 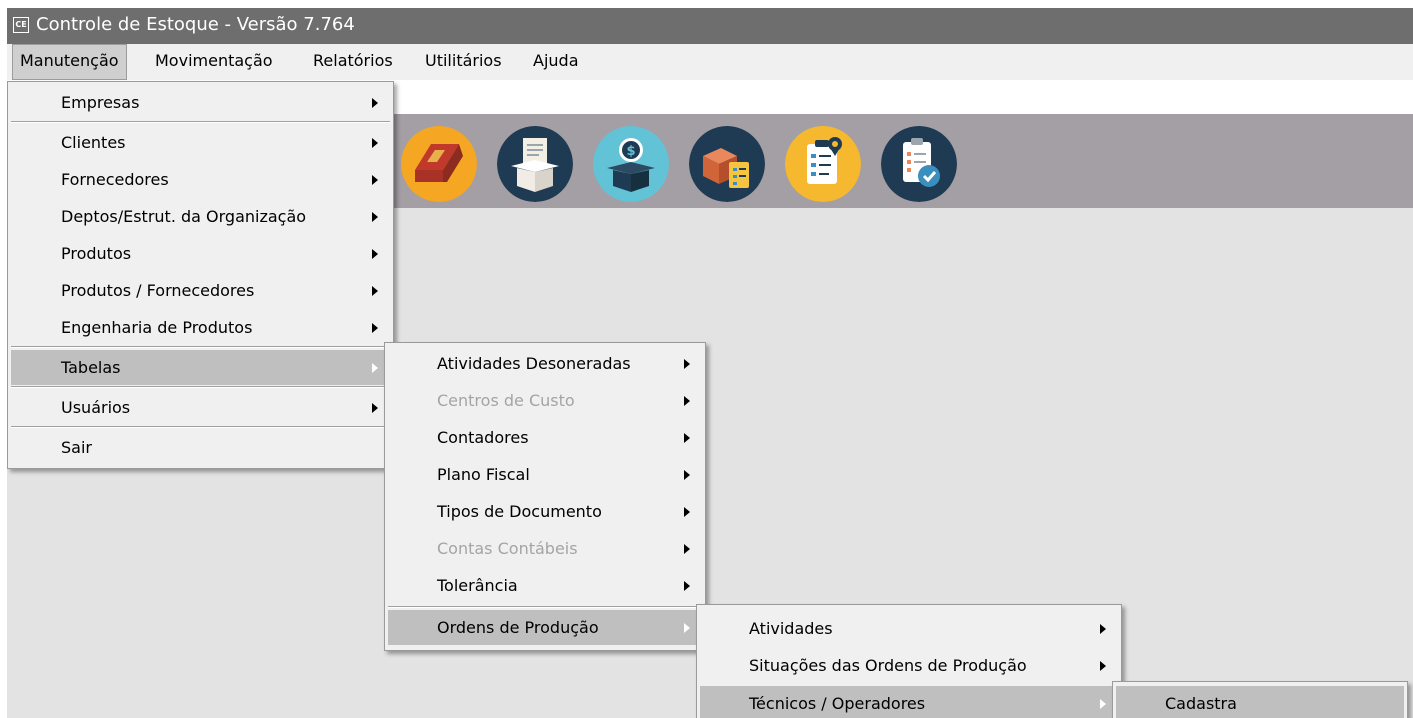 What do you see at coordinates (463, 62) in the screenshot?
I see `menu-utilitarios: Utilitários` at bounding box center [463, 62].